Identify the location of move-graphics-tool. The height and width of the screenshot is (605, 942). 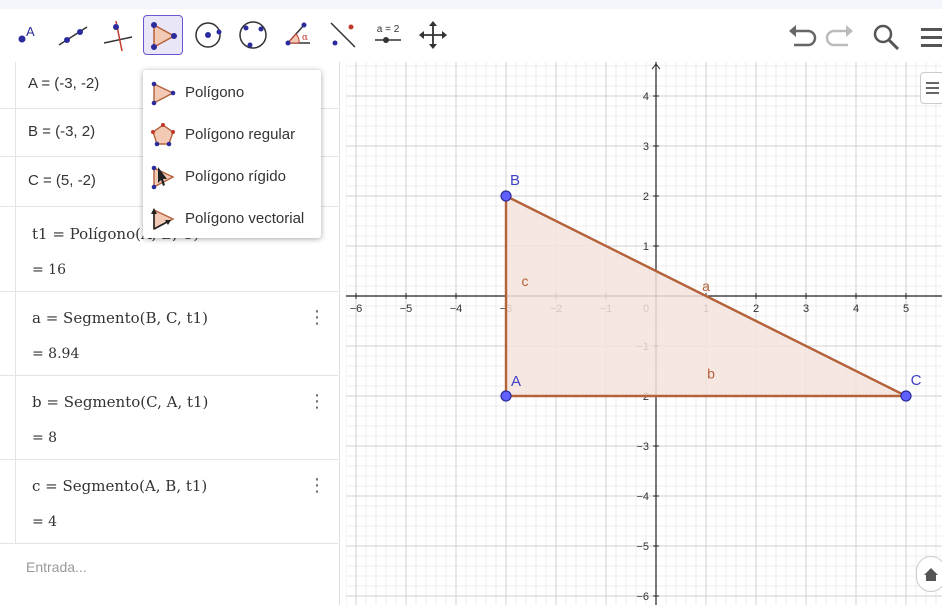
(433, 35).